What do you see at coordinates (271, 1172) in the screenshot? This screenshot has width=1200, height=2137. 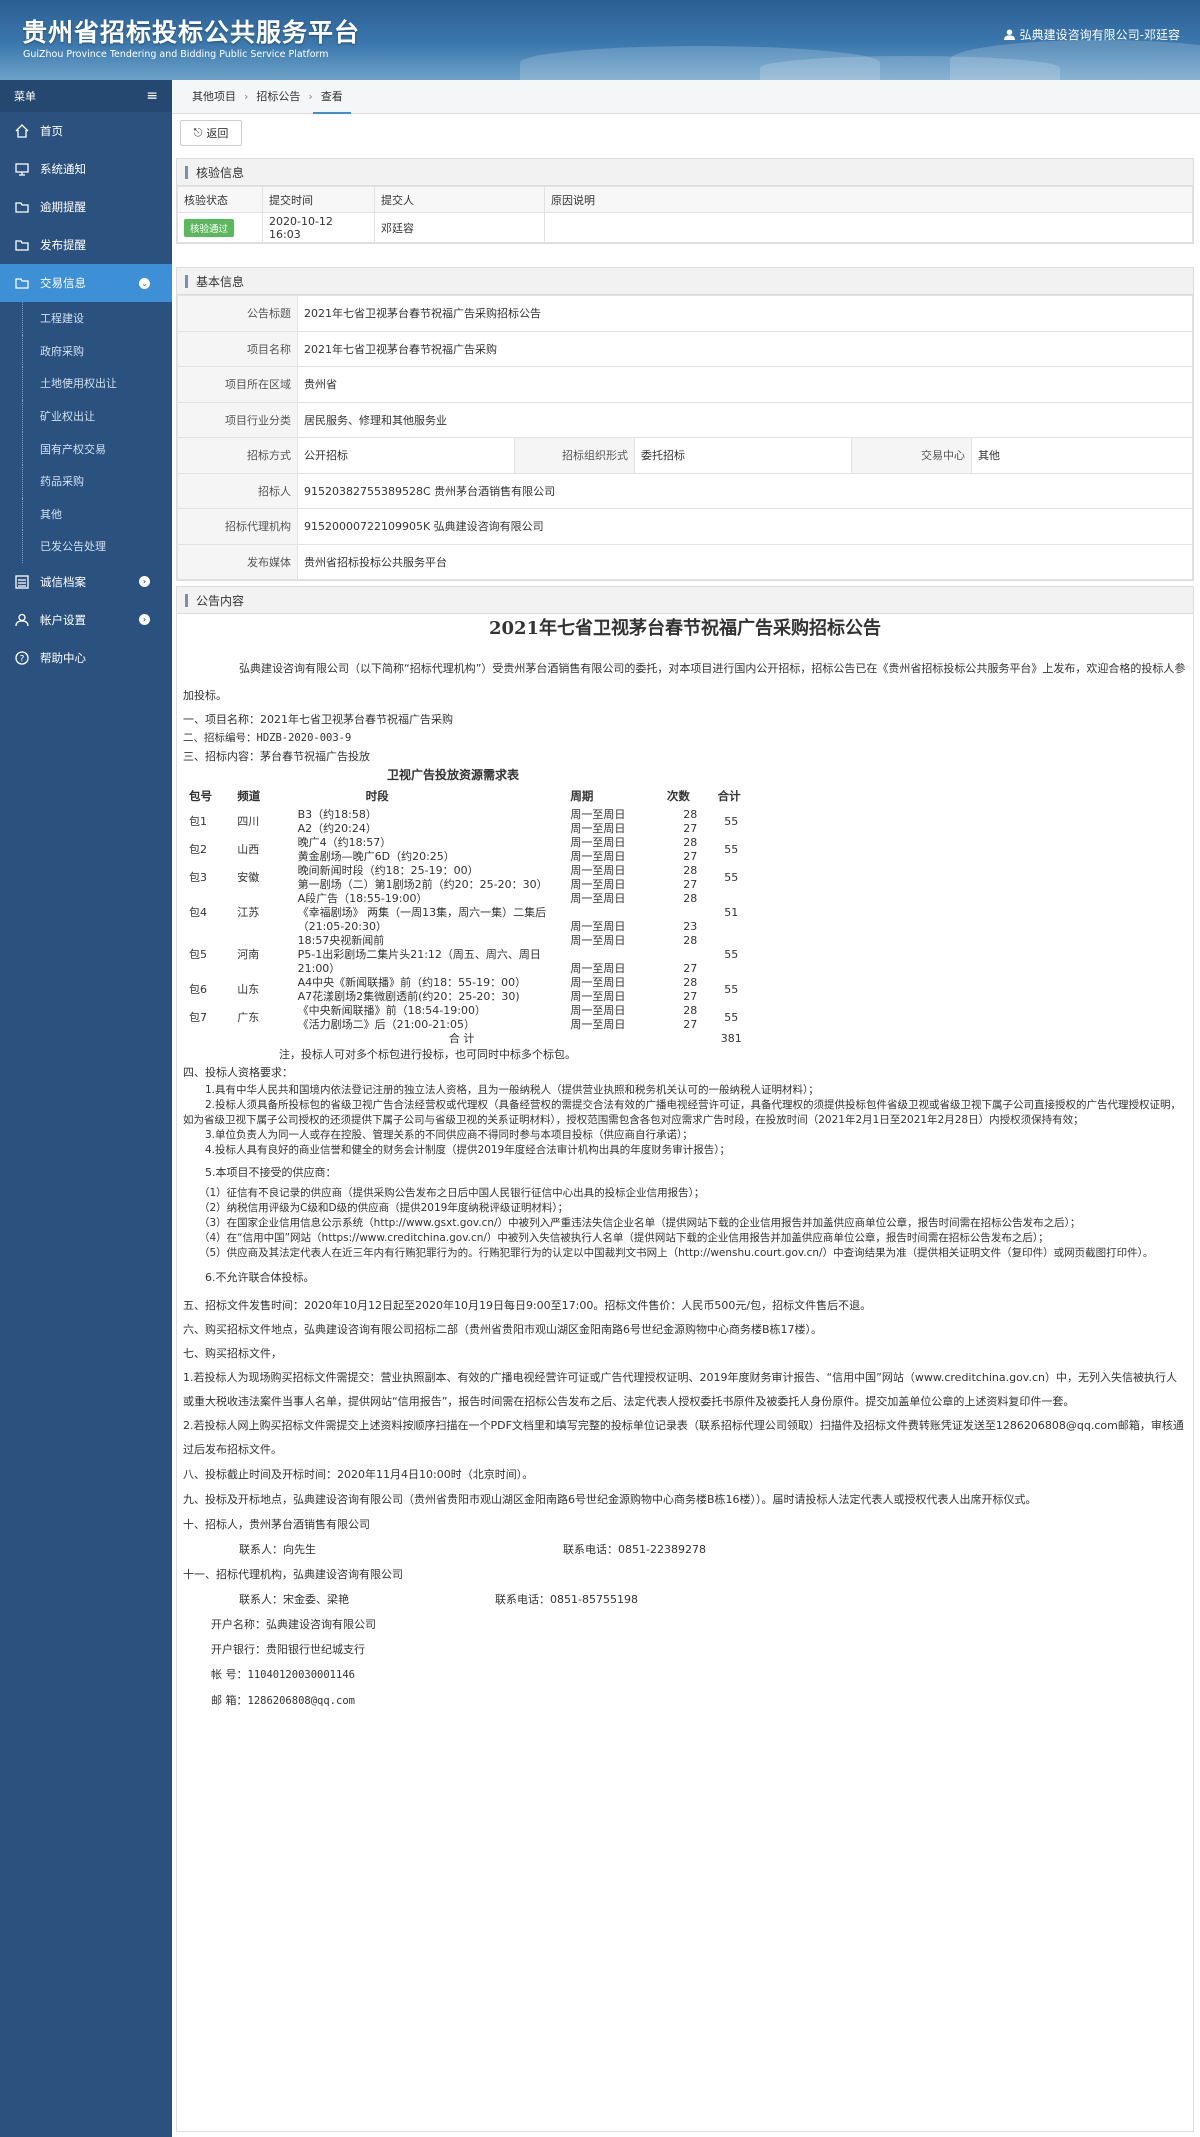 I see `paragraph: 5.本项目不接受的供应商：` at bounding box center [271, 1172].